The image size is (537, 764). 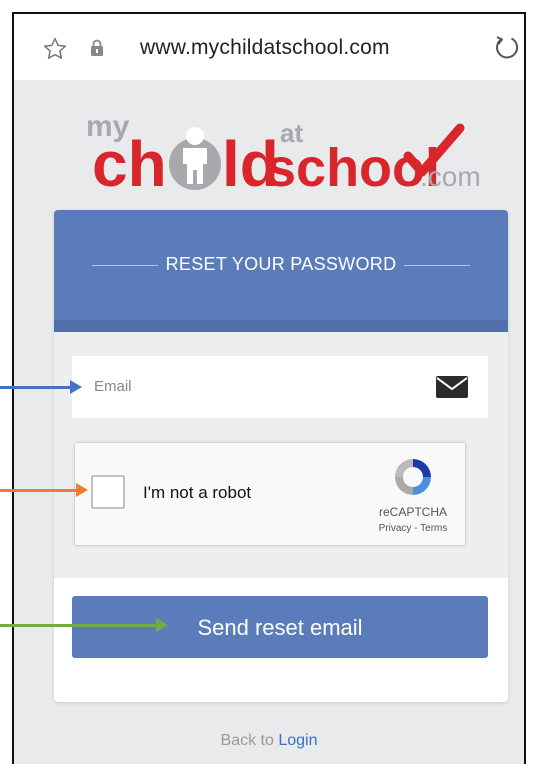 I want to click on back-to-login: Back to Login, so click(x=269, y=741).